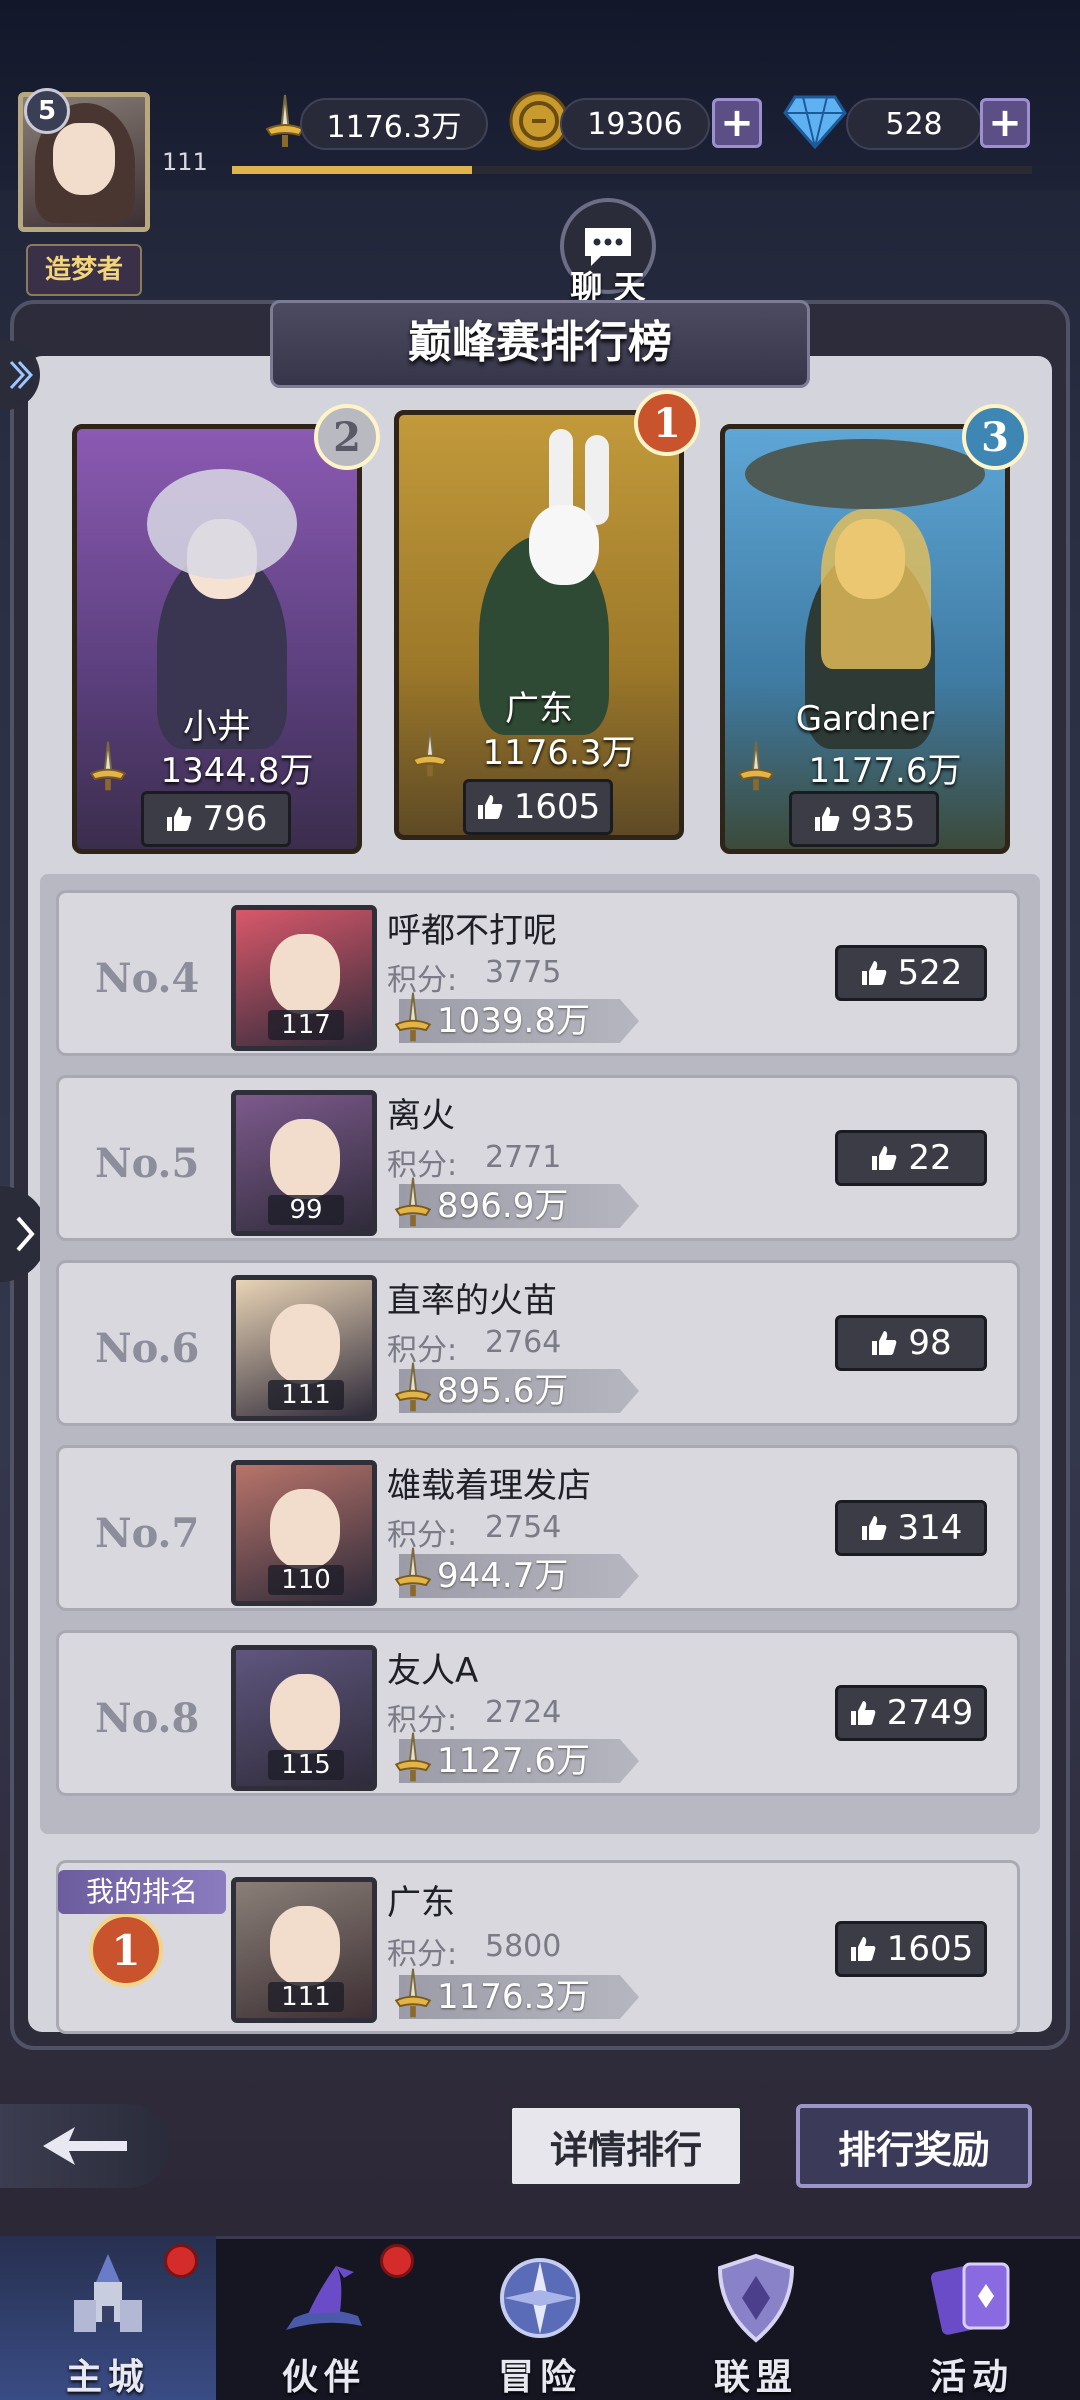  Describe the element at coordinates (472, 1301) in the screenshot. I see `row-name: 直率的火苗` at that location.